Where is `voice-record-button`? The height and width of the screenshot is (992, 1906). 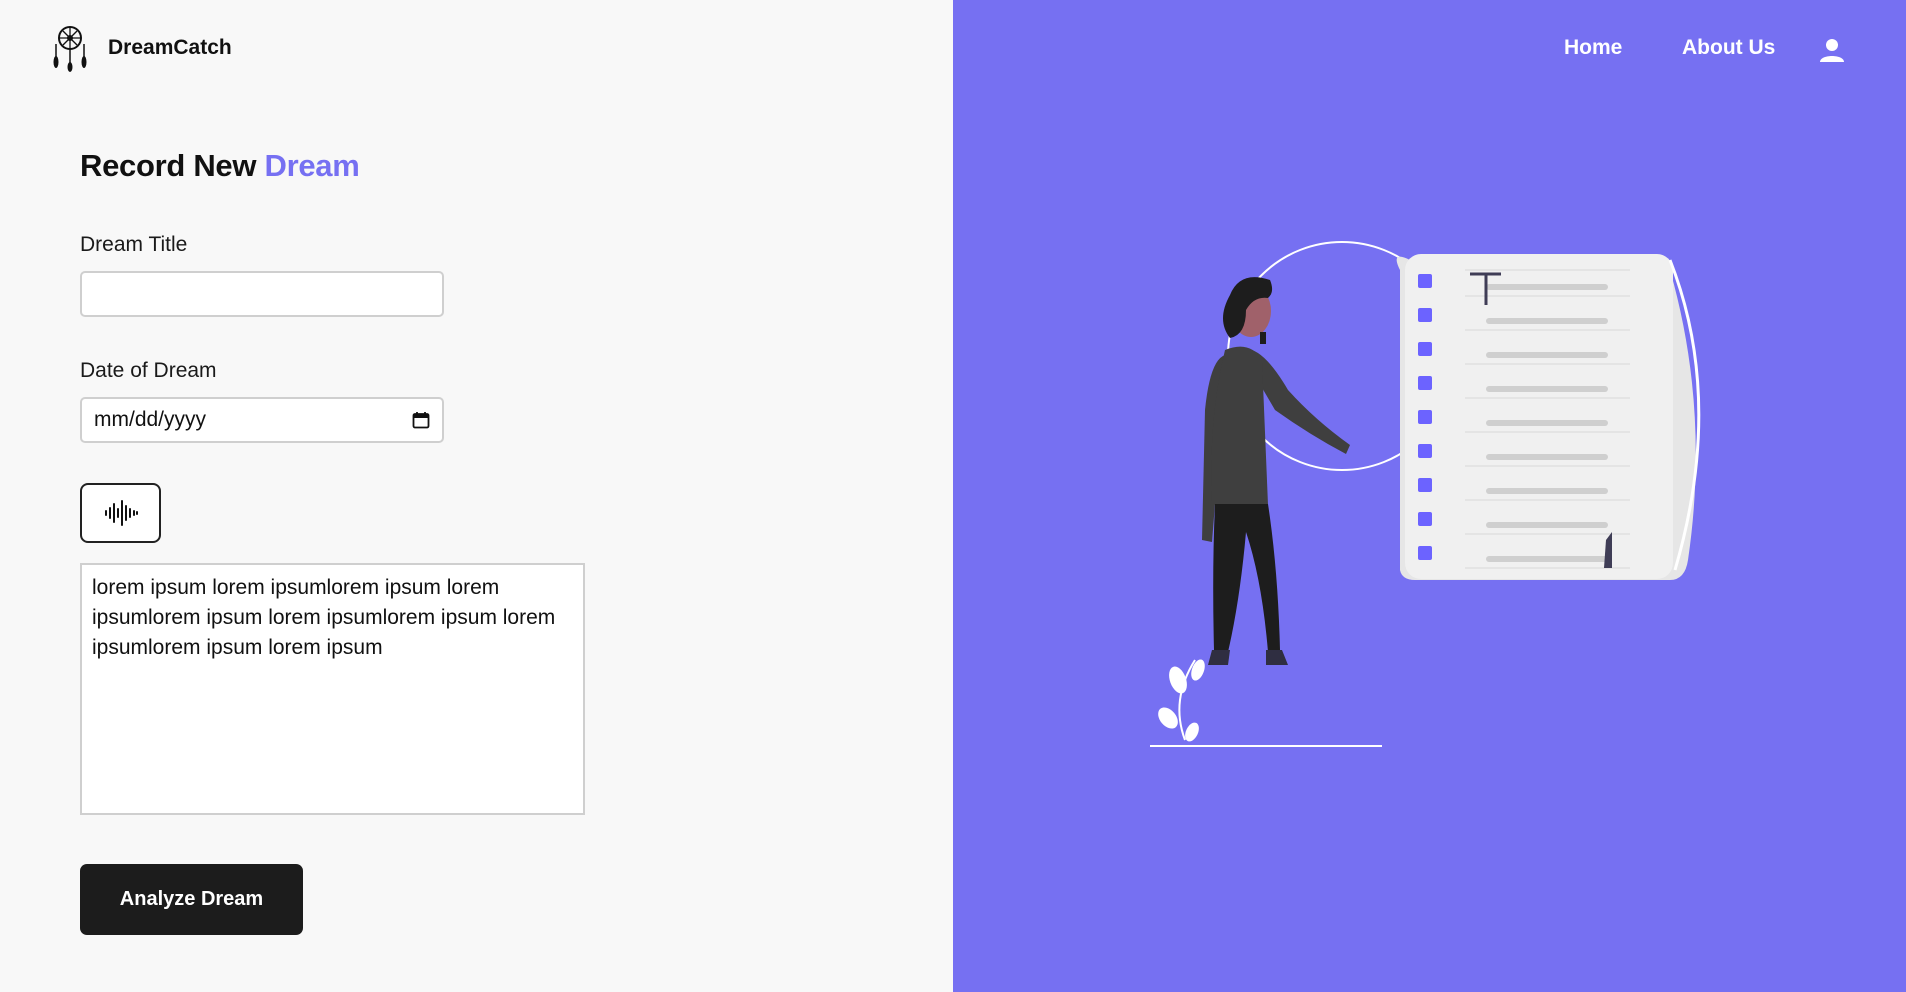
voice-record-button is located at coordinates (120, 513).